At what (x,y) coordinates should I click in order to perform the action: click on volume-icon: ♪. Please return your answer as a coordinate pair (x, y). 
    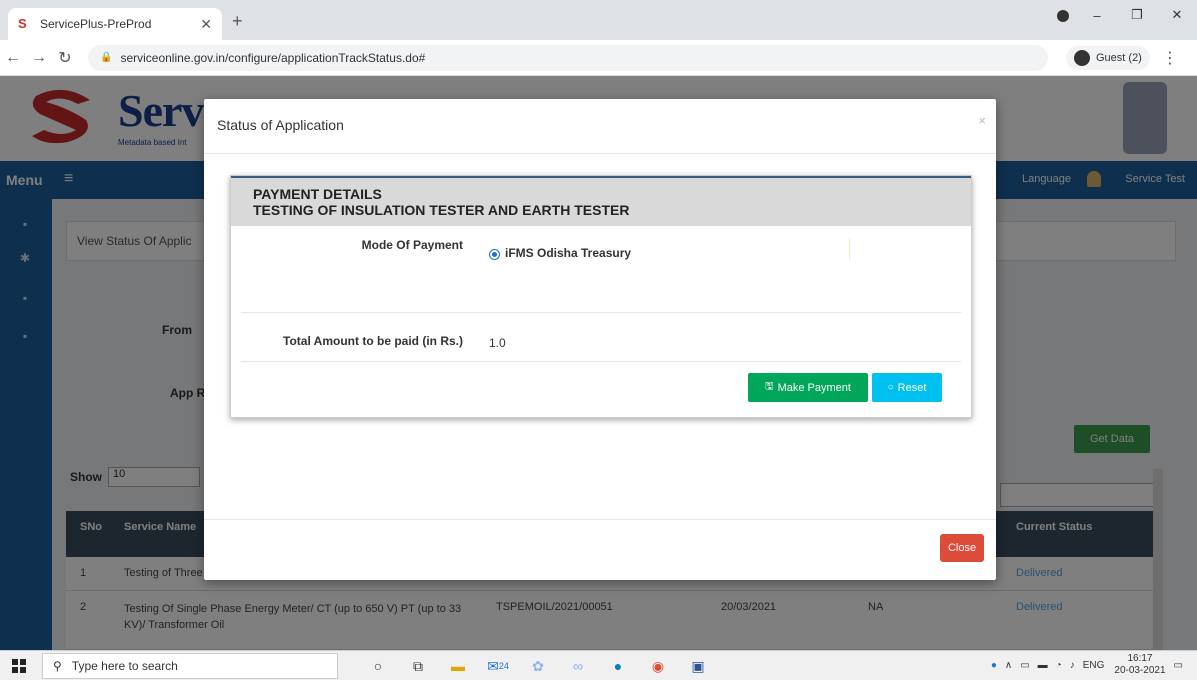
    Looking at the image, I should click on (1072, 665).